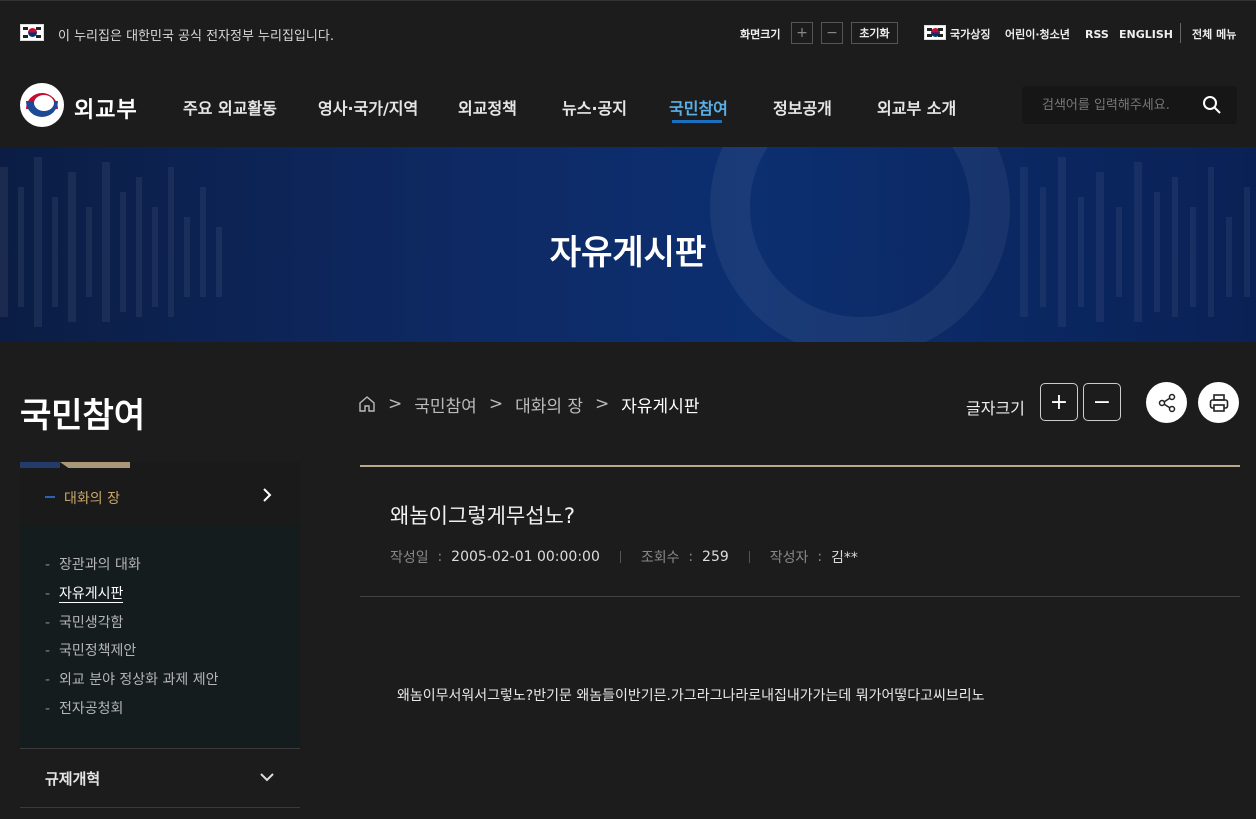 The height and width of the screenshot is (819, 1256). Describe the element at coordinates (698, 107) in the screenshot. I see `nav-participation: 국민참여` at that location.